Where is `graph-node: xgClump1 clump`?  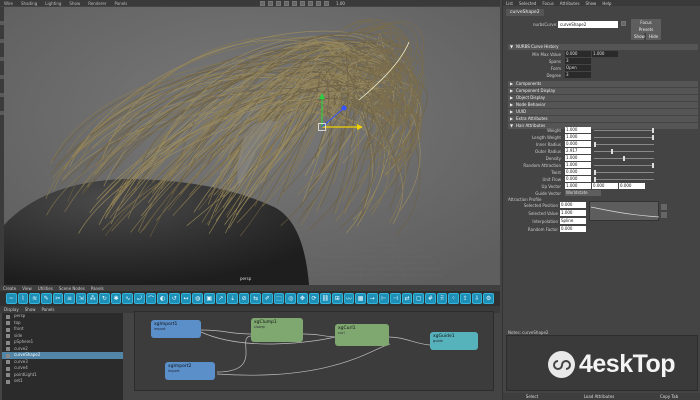 graph-node: xgClump1 clump is located at coordinates (277, 330).